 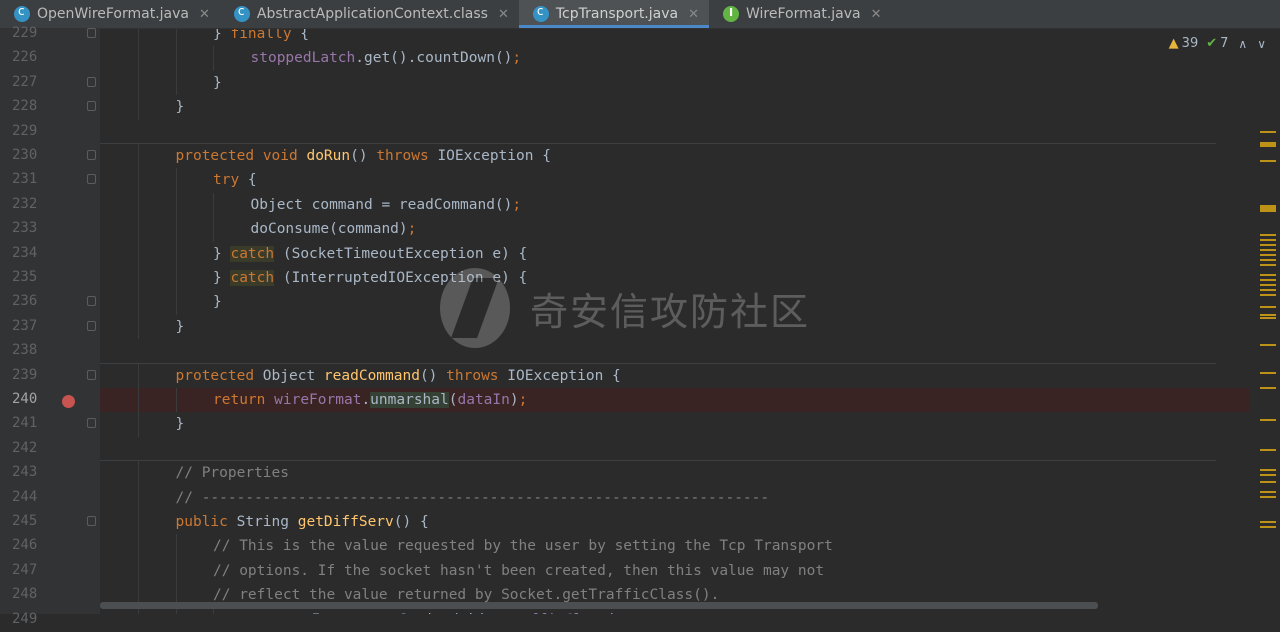 I want to click on line-number: 237, so click(x=50, y=327).